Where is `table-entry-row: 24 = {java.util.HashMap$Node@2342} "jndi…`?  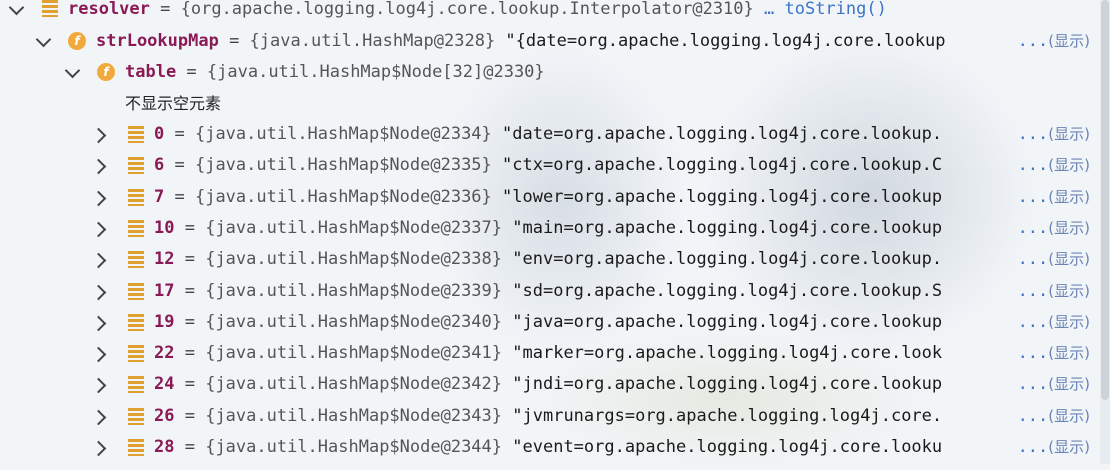 table-entry-row: 24 = {java.util.HashMap$Node@2342} "jndi… is located at coordinates (550, 384).